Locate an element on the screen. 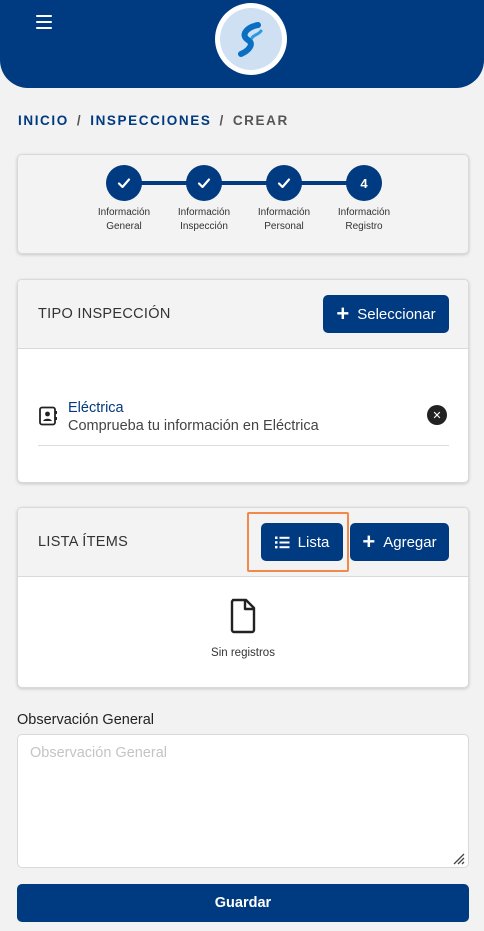 The height and width of the screenshot is (931, 484). breadcrumb: INICIO / INSPECCIONES / CREAR is located at coordinates (153, 120).